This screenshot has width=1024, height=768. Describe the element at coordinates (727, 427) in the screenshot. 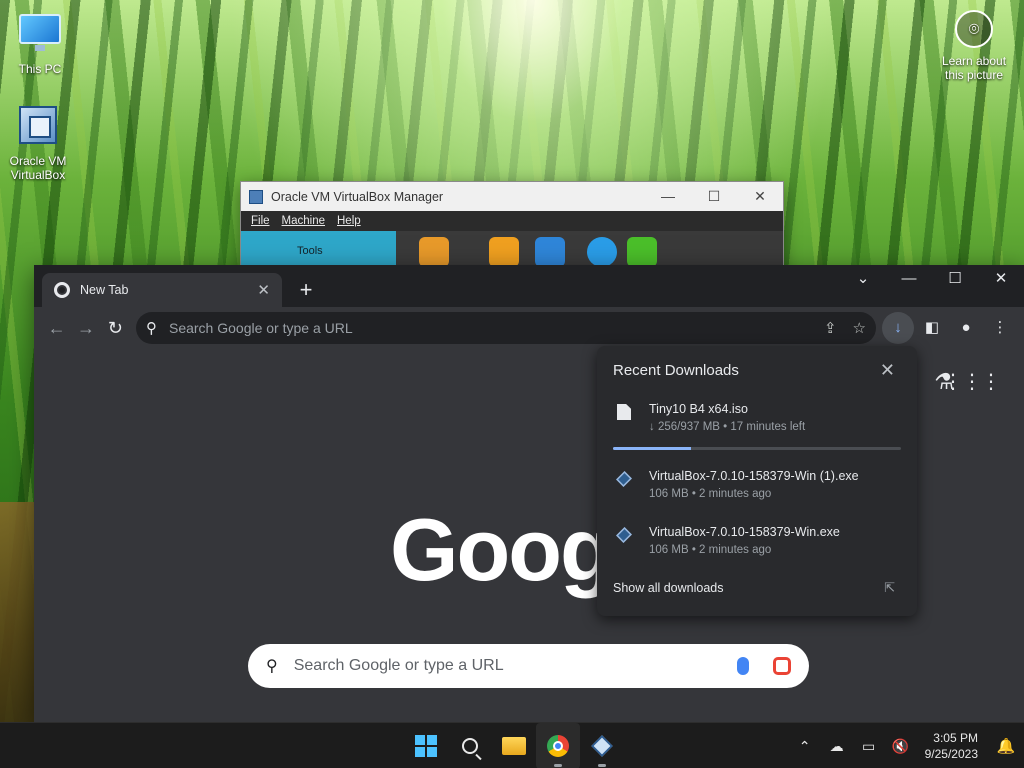

I see `download-meta: ↓ 256/937 MB • 17 minutes left` at that location.